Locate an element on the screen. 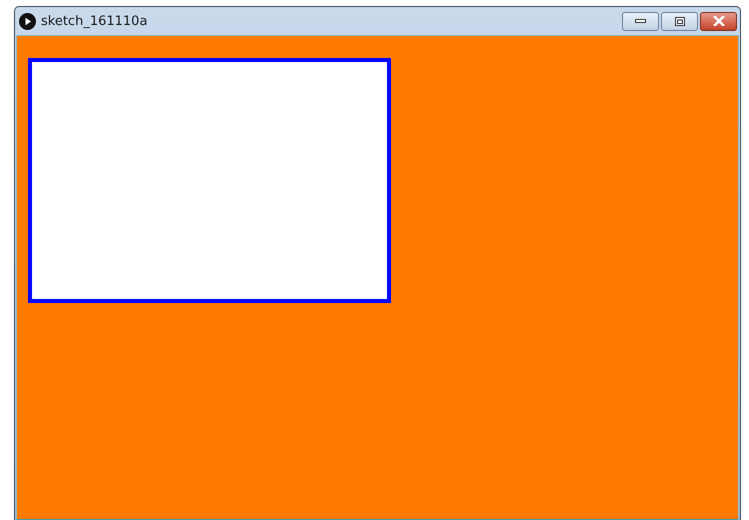  minimize-button is located at coordinates (640, 21).